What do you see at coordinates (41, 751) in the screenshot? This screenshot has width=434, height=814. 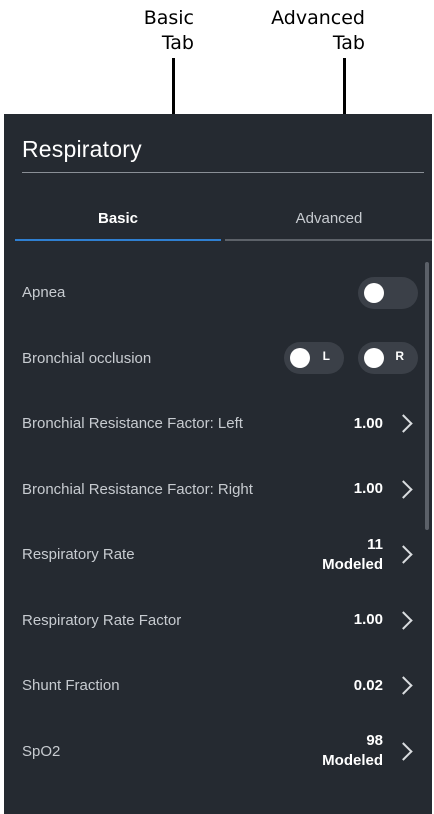 I see `row-label: SpO2` at bounding box center [41, 751].